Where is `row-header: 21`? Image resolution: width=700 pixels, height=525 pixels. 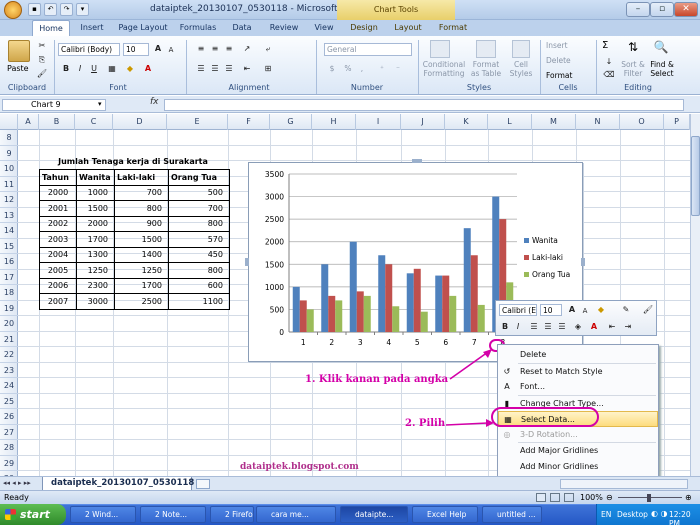
row-header: 21 is located at coordinates (9, 339).